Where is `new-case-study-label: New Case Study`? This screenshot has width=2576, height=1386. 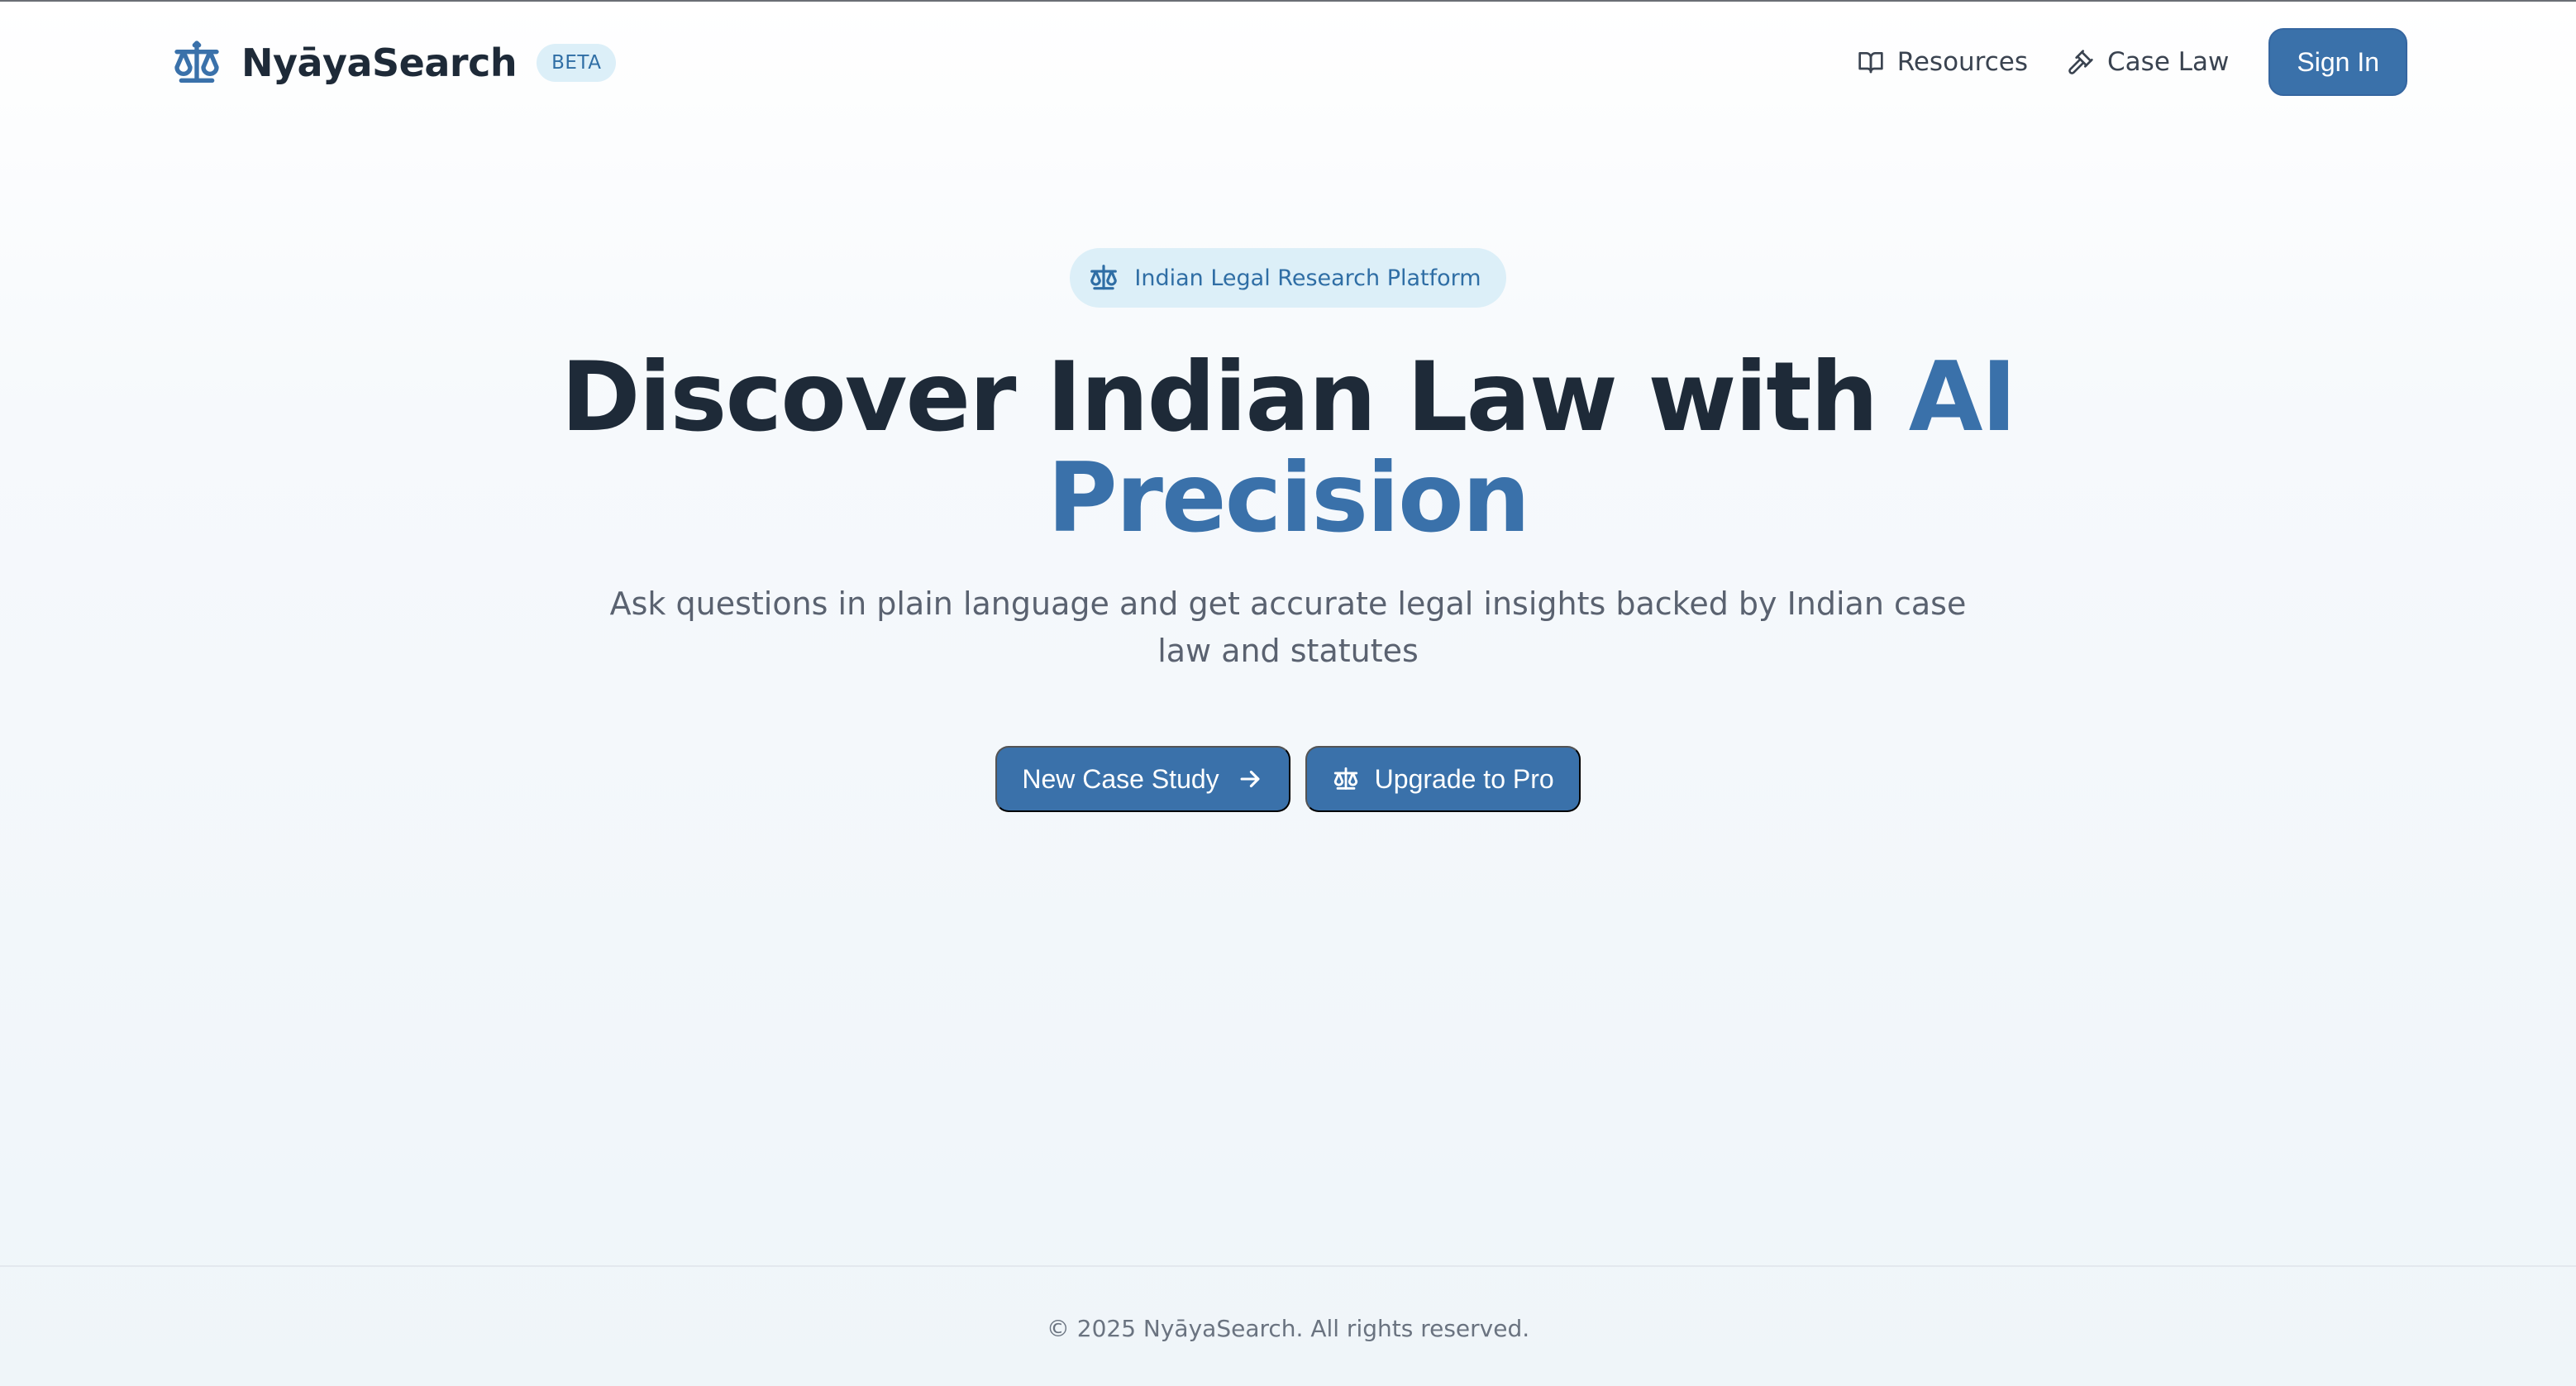 new-case-study-label: New Case Study is located at coordinates (1120, 778).